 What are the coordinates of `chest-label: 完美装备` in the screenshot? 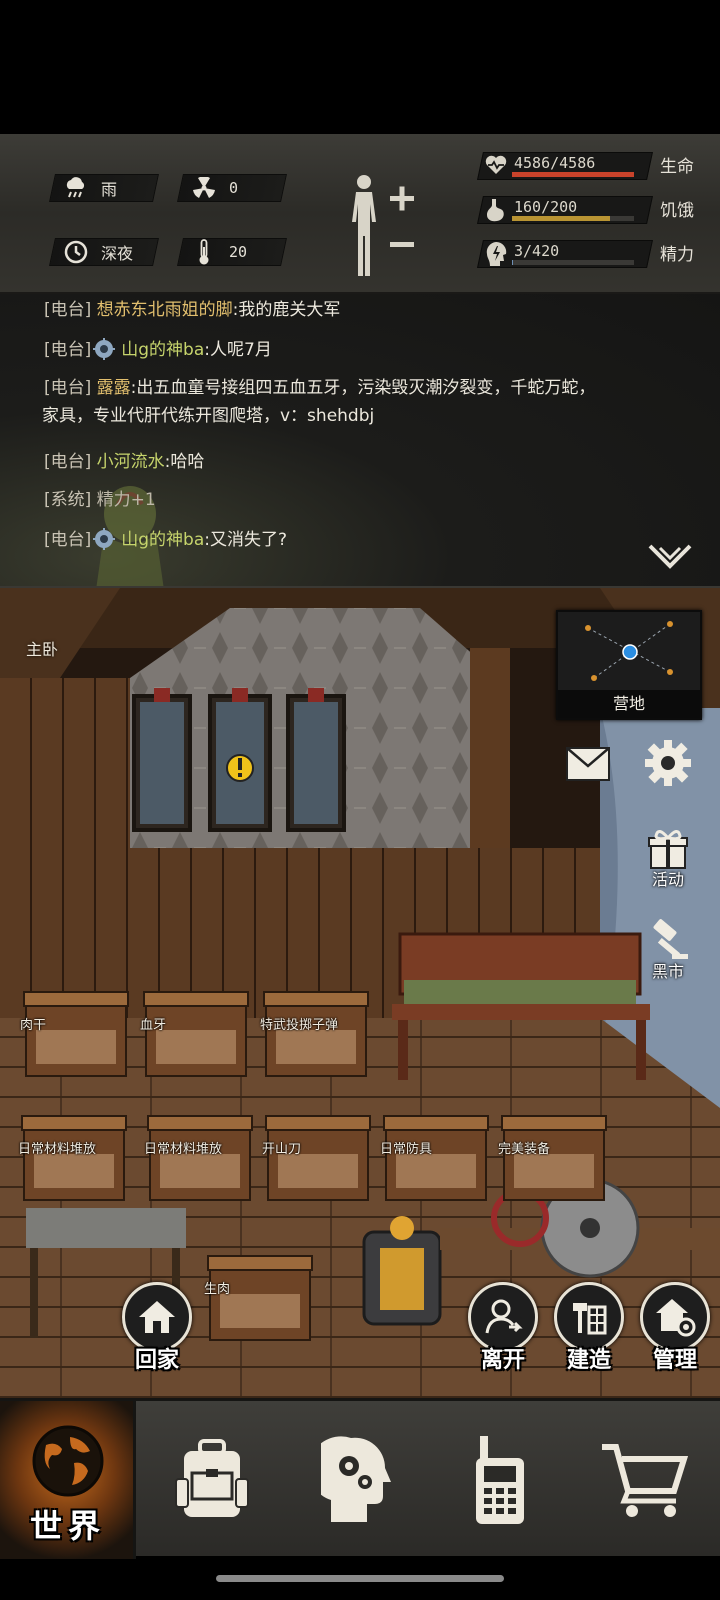 It's located at (524, 1149).